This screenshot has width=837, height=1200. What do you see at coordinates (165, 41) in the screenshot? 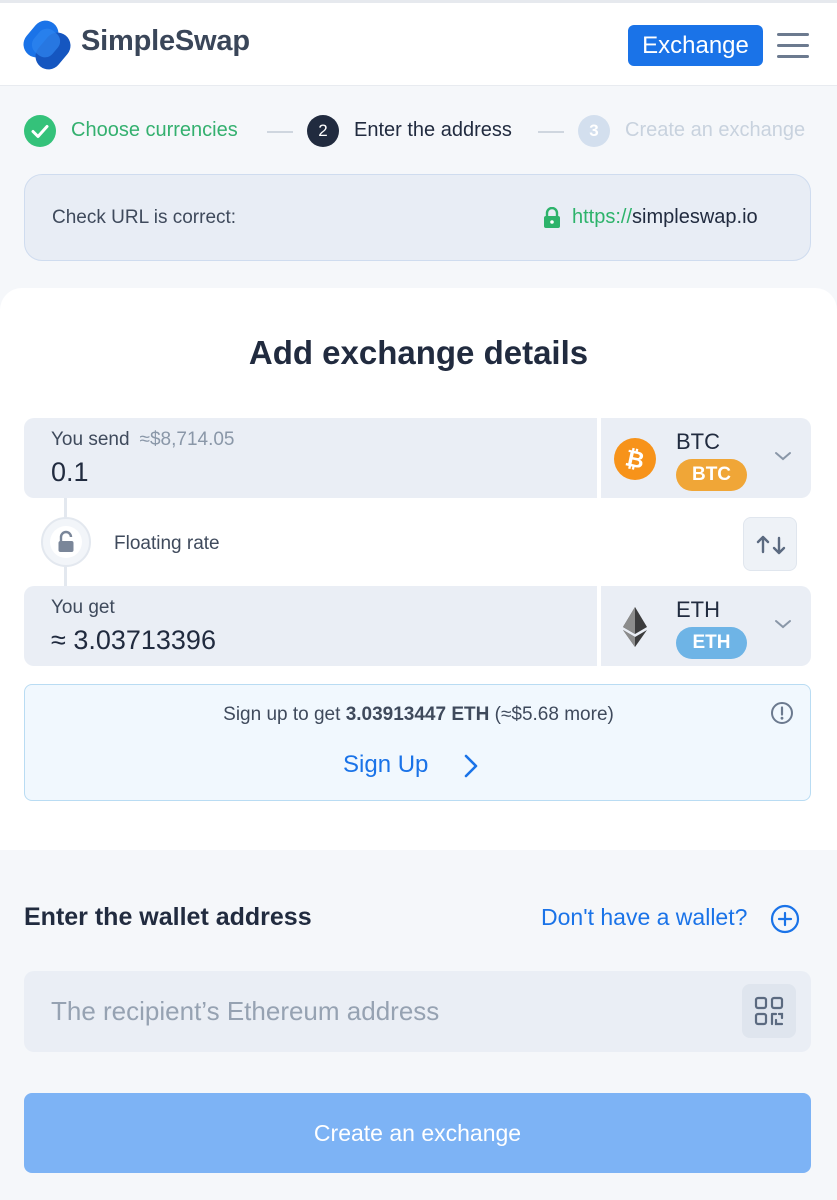
I see `brand-name: SimpleSwap` at bounding box center [165, 41].